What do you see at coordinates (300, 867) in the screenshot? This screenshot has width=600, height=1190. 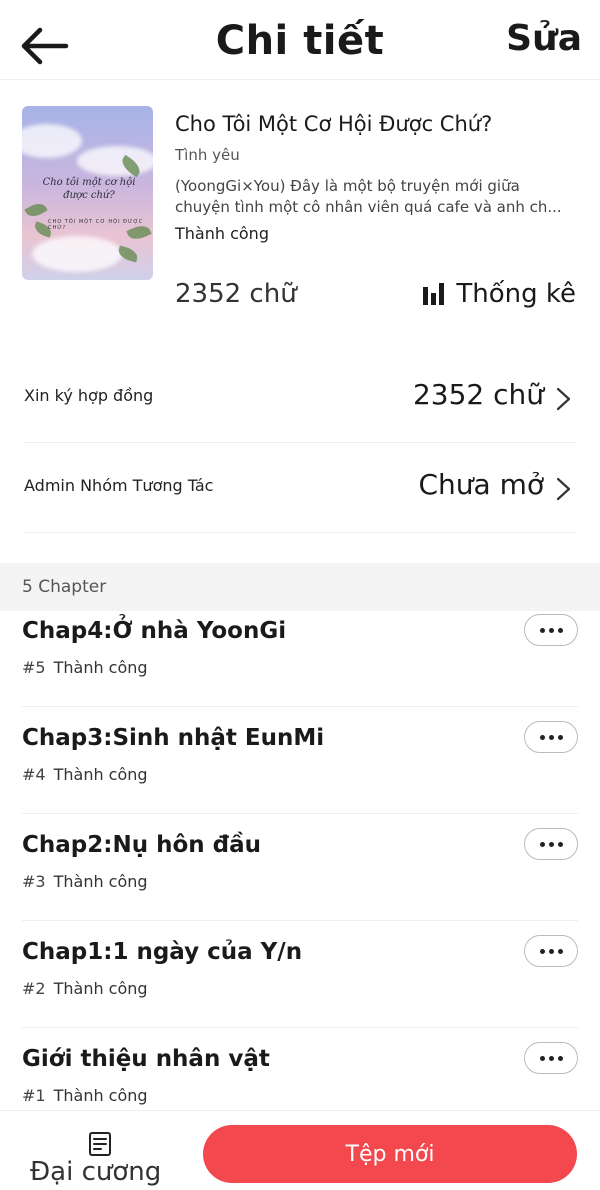 I see `chapter-item: Chap2:Nụ hôn đầu #3 Thành công` at bounding box center [300, 867].